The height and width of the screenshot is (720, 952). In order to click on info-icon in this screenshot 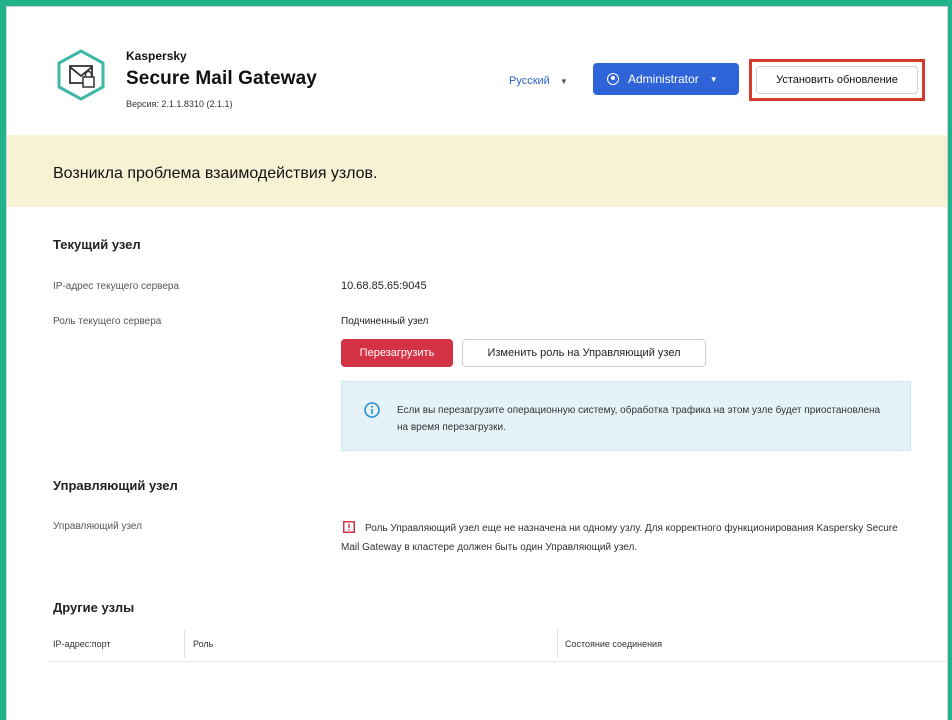, I will do `click(372, 410)`.